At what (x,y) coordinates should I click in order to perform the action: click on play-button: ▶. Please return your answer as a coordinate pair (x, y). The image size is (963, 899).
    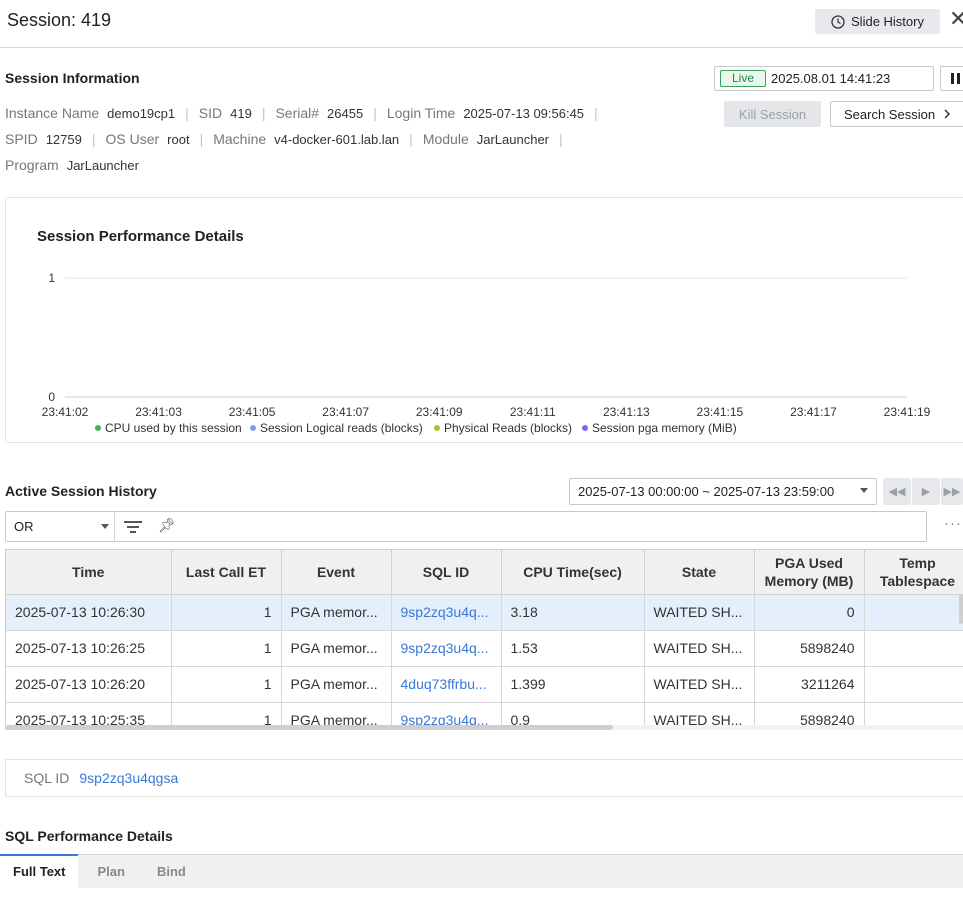
    Looking at the image, I should click on (926, 491).